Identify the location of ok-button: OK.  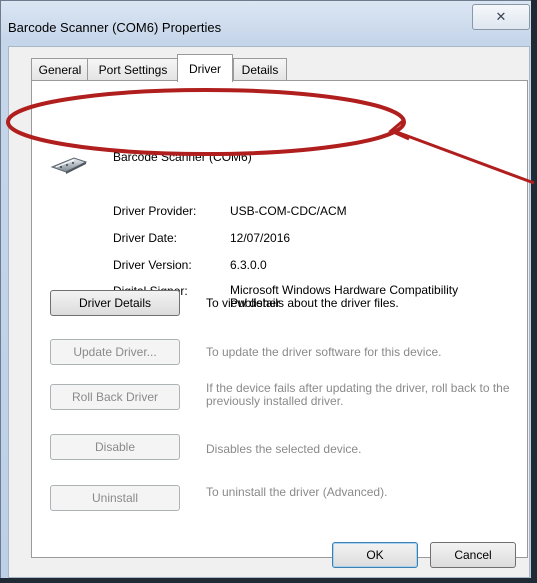
(375, 555).